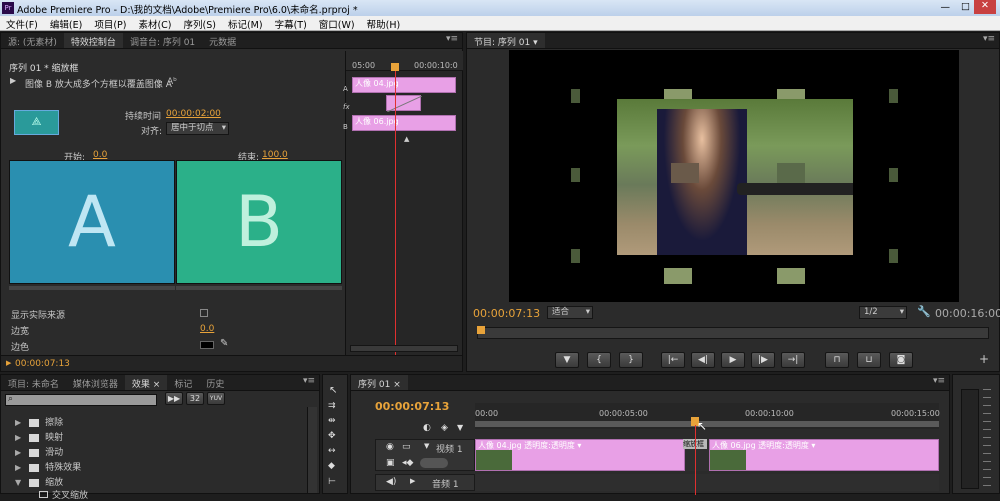  What do you see at coordinates (412, 406) in the screenshot?
I see `timeline-timecode: 00:00:07:13` at bounding box center [412, 406].